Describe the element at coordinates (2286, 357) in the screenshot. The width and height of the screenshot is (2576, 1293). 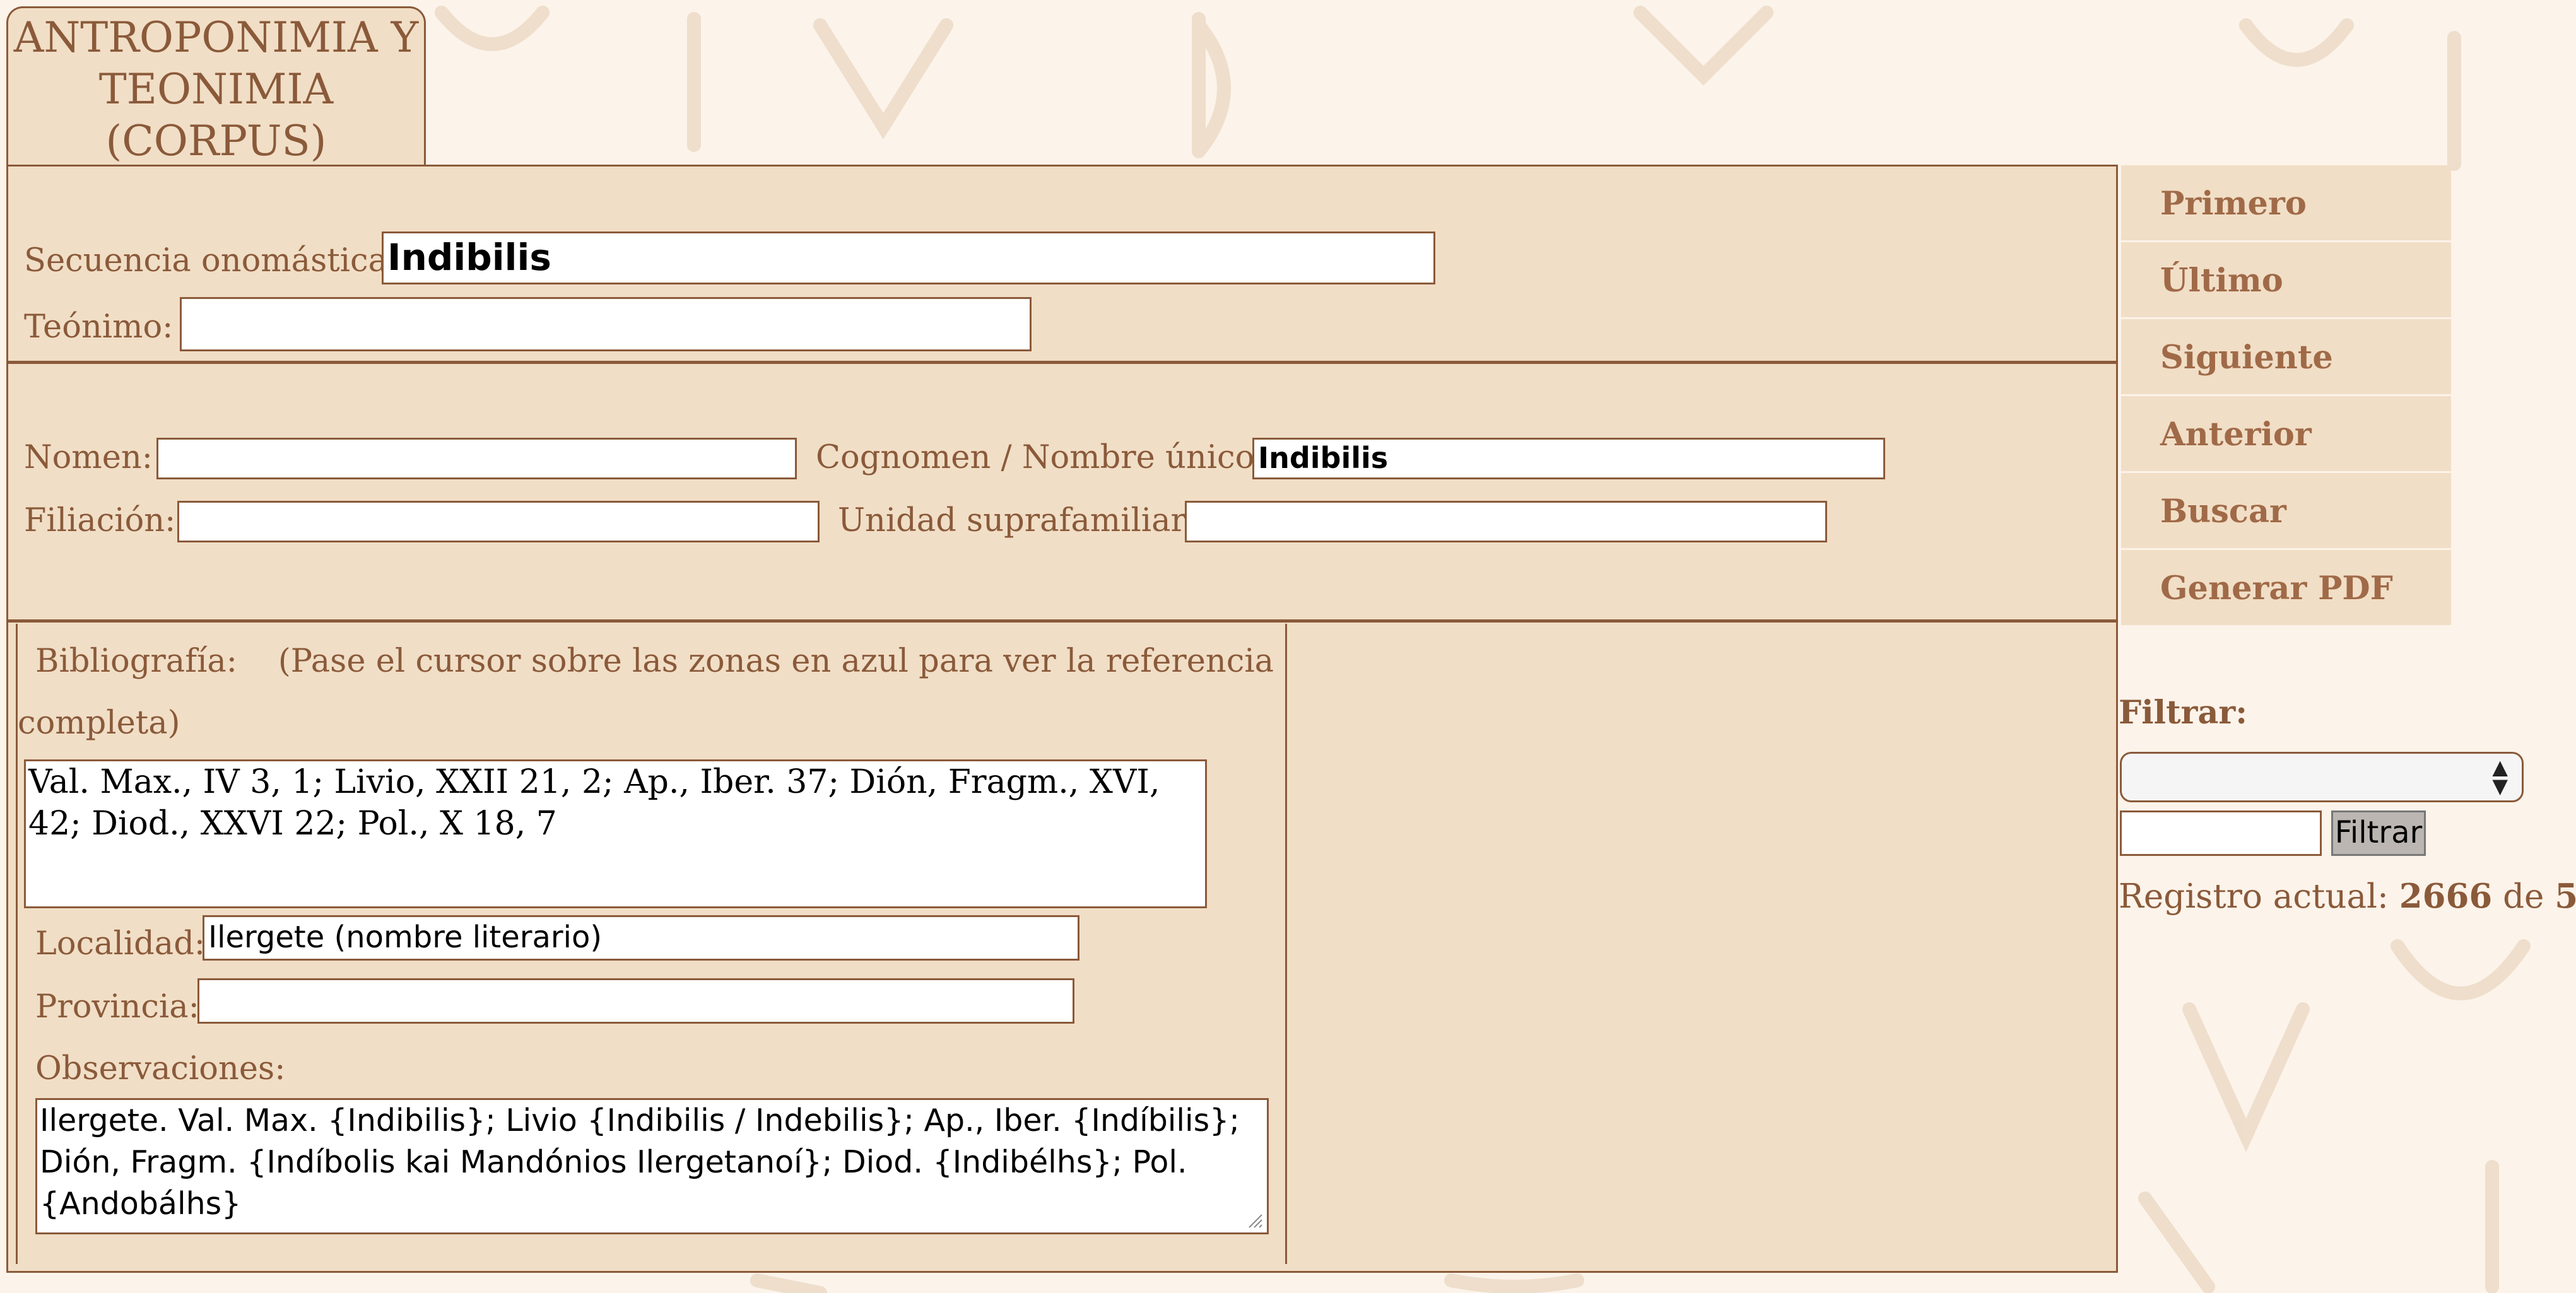
I see `nav-siguiente-button: Siguiente` at that location.